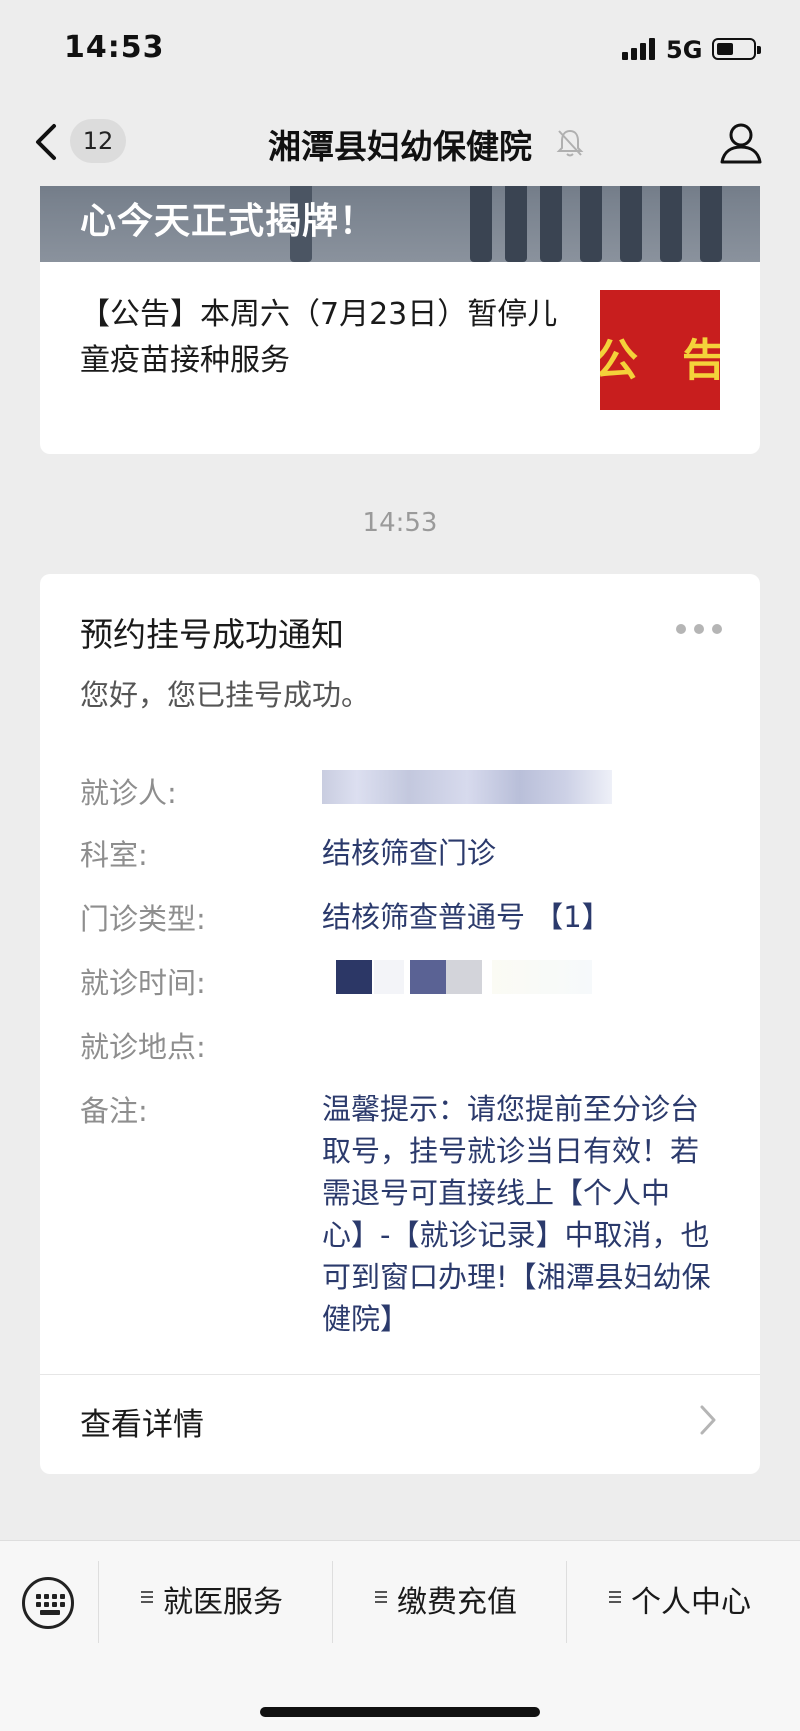 The image size is (800, 1731). What do you see at coordinates (457, 1602) in the screenshot?
I see `menu-item-label: 缴费充值` at bounding box center [457, 1602].